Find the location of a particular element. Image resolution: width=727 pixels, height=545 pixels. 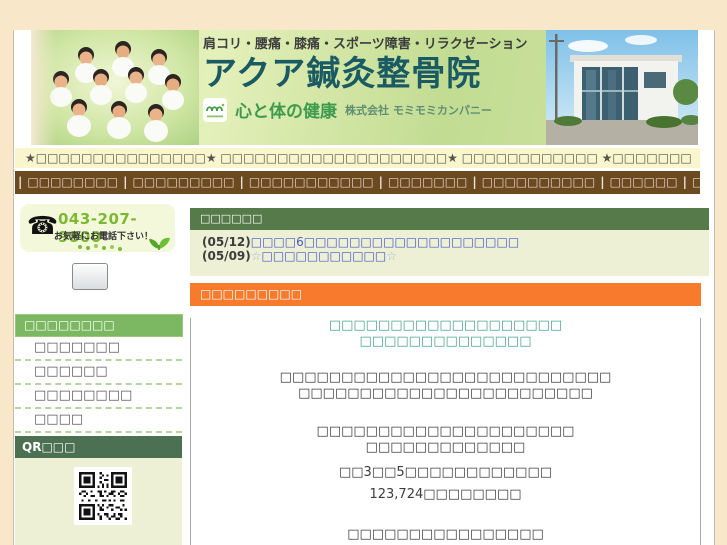

intro-text-line: □□□□□□□□□□□□□□□□□□□ is located at coordinates (445, 325).